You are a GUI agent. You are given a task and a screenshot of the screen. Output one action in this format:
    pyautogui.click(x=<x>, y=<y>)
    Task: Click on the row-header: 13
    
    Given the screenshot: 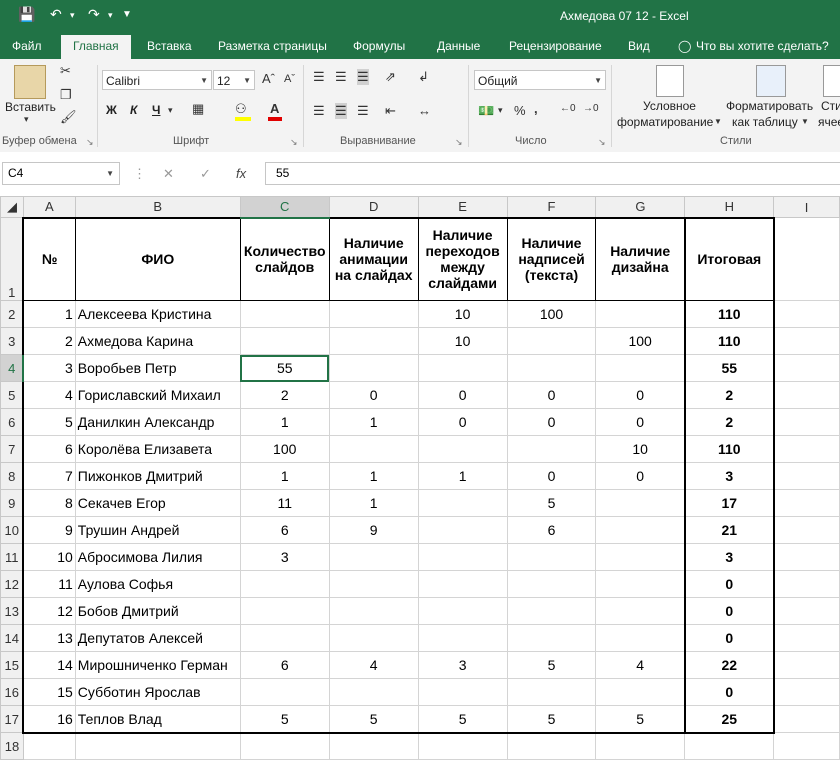 What is the action you would take?
    pyautogui.click(x=12, y=611)
    